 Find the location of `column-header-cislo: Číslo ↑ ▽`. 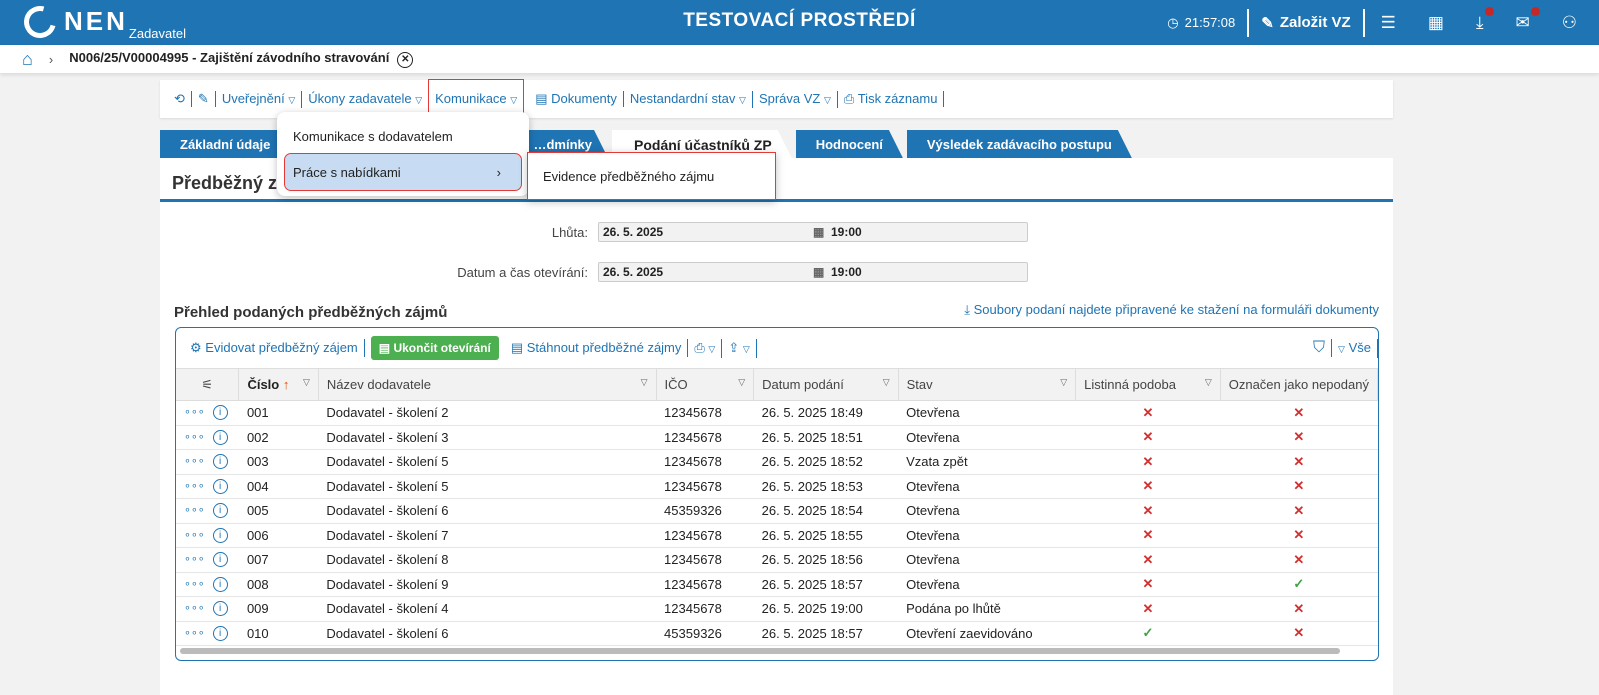

column-header-cislo: Číslo ↑ ▽ is located at coordinates (278, 384).